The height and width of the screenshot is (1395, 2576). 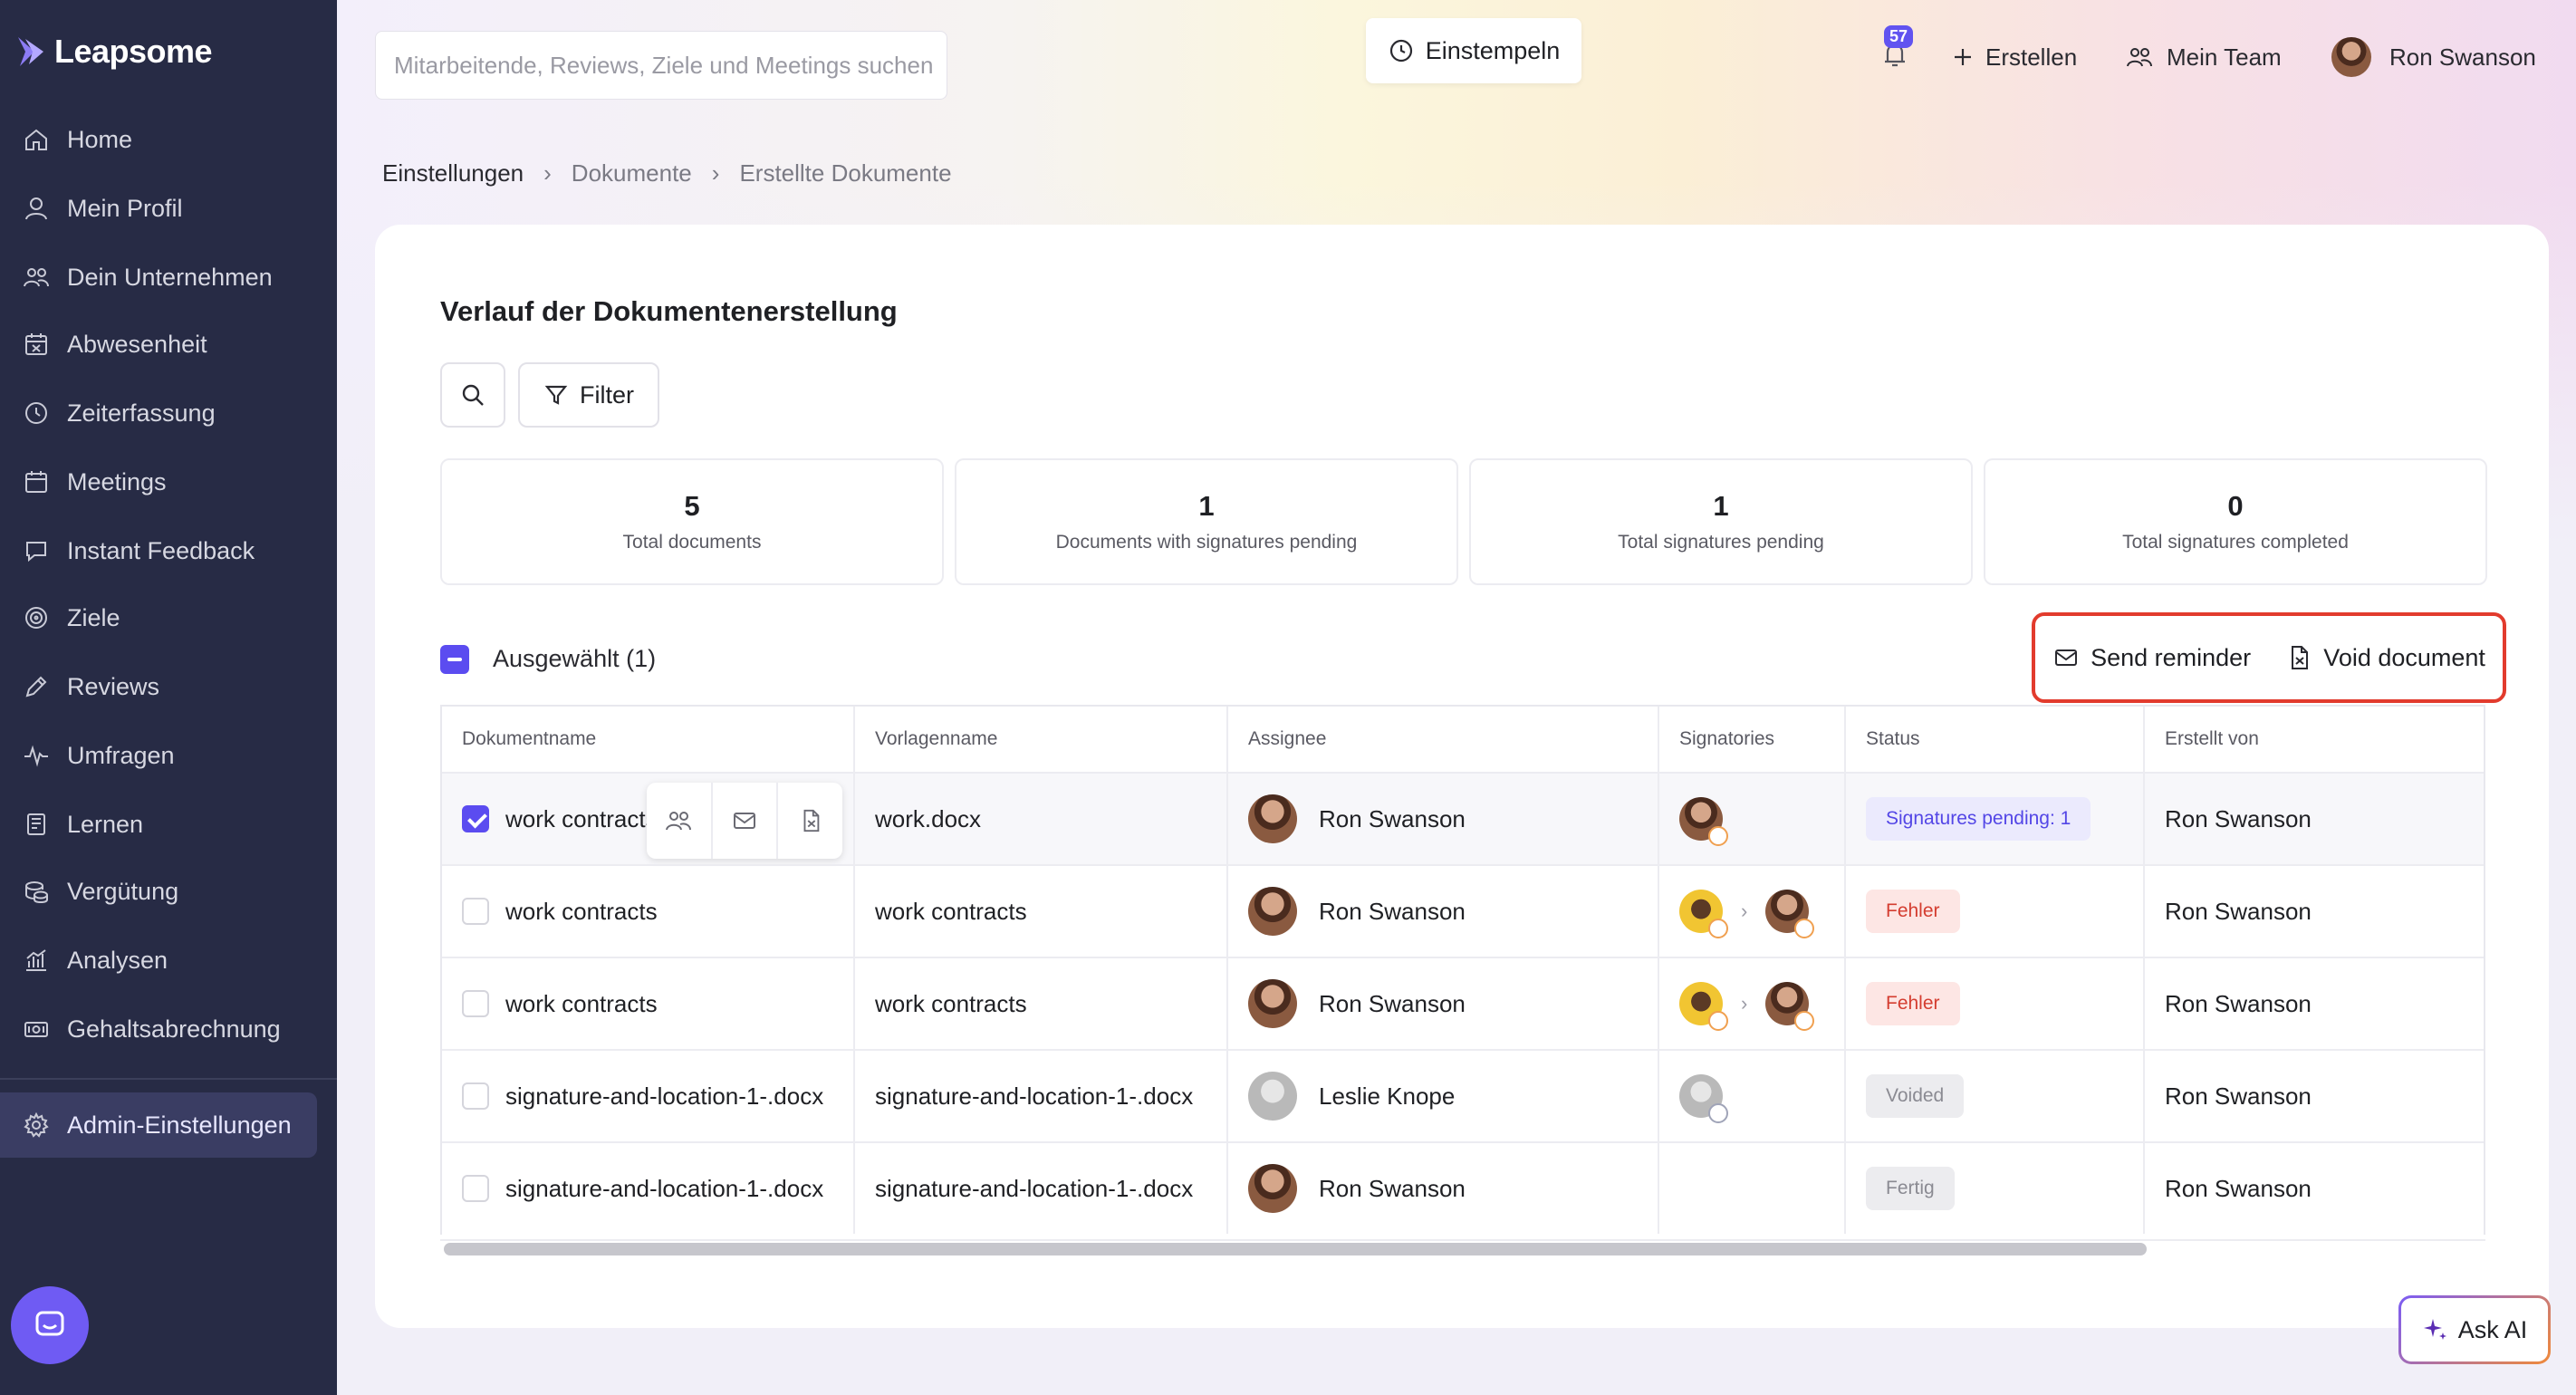 What do you see at coordinates (50, 1325) in the screenshot?
I see `support-chat-button` at bounding box center [50, 1325].